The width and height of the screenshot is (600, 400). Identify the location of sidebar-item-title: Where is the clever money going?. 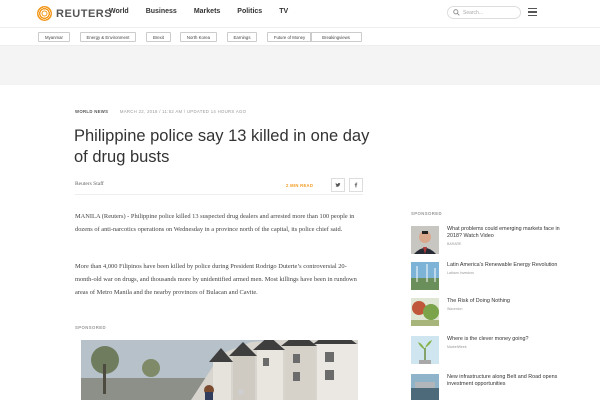
(488, 339).